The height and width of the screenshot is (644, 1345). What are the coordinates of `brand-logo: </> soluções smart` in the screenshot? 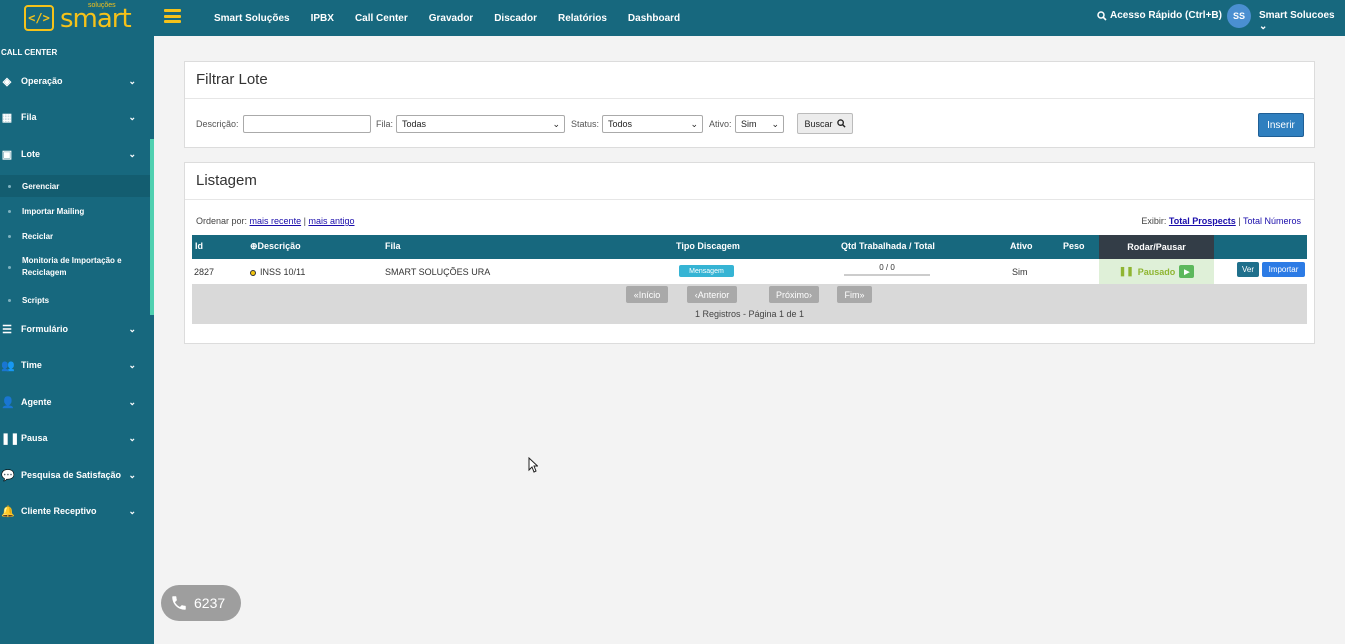 It's located at (75, 18).